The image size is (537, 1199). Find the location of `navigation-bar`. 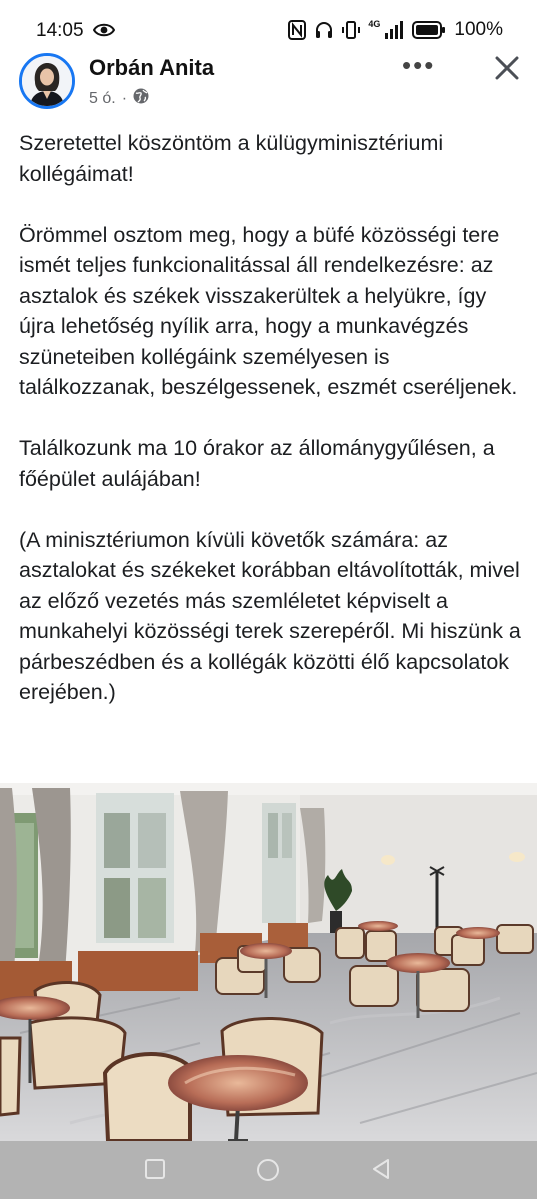

navigation-bar is located at coordinates (268, 1170).